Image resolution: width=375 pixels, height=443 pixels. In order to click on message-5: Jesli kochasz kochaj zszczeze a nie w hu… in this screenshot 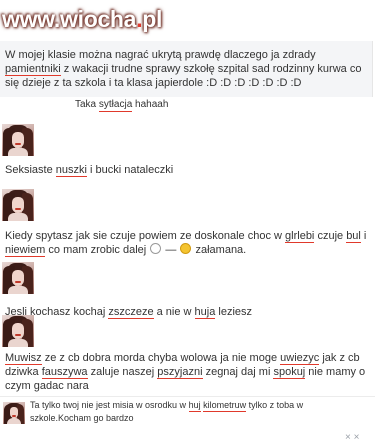, I will do `click(185, 312)`.